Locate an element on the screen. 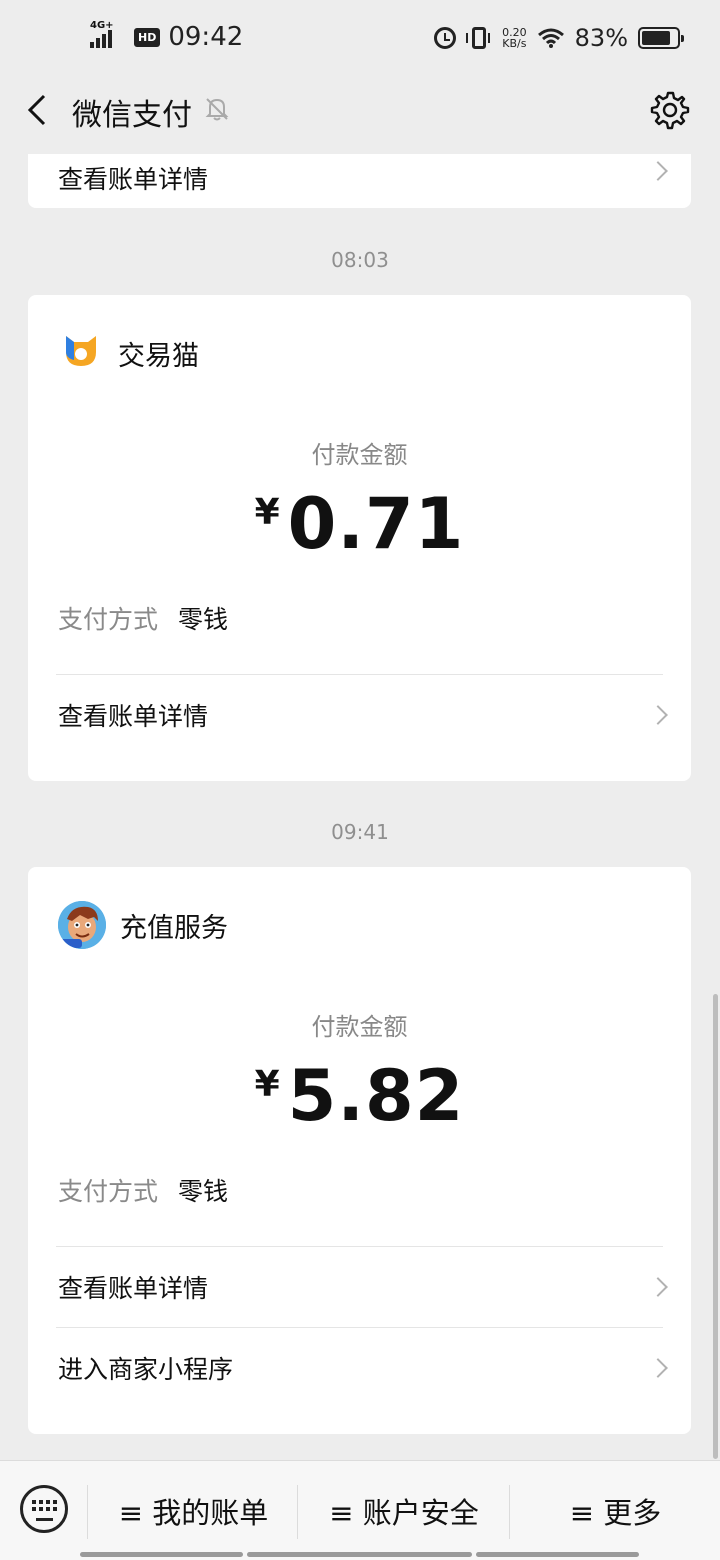  keyboard-icon is located at coordinates (44, 1509).